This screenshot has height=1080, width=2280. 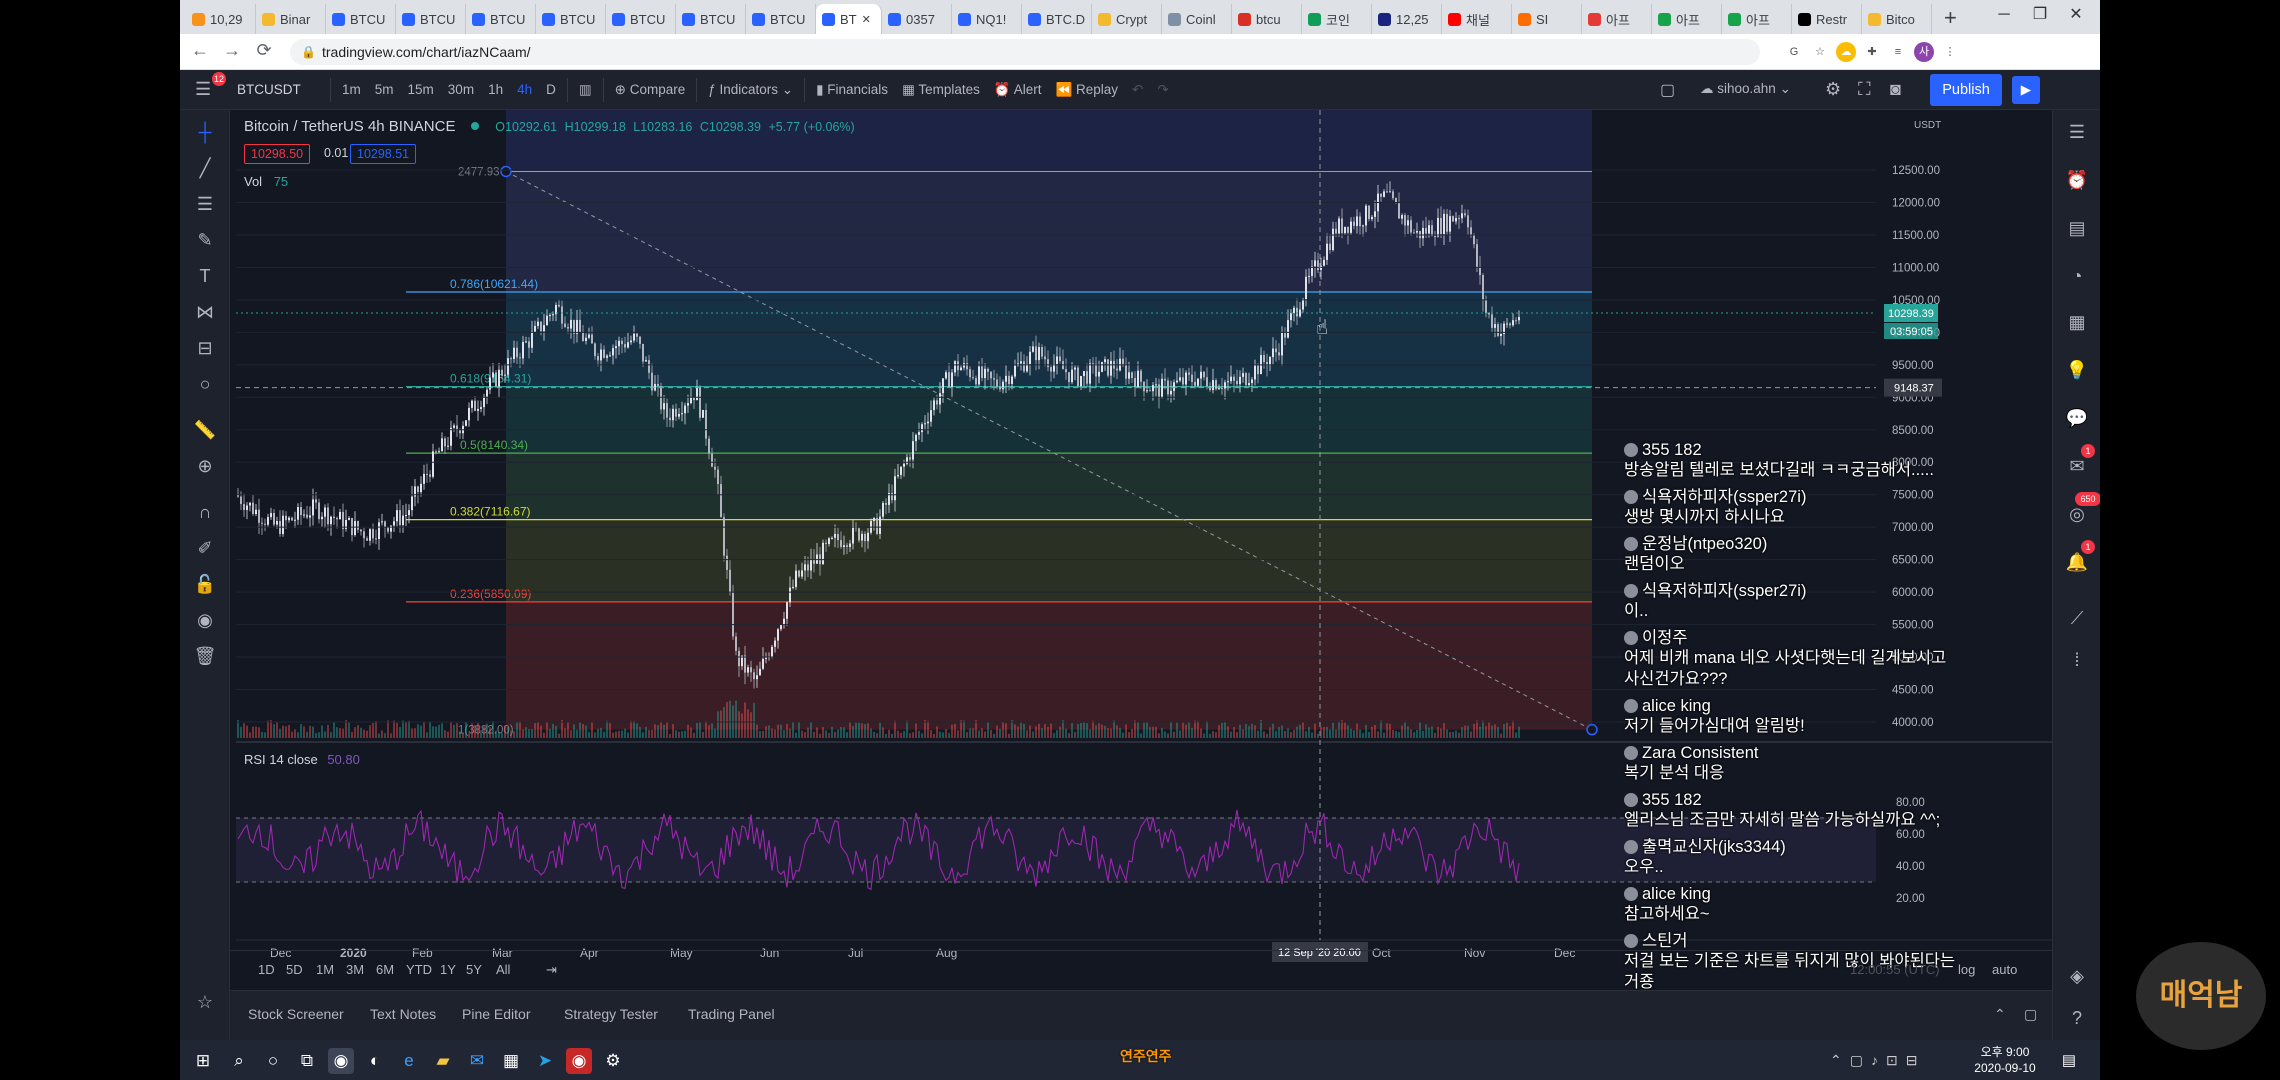 I want to click on bottom-tab-pine-editor: Pine Editor, so click(x=496, y=1014).